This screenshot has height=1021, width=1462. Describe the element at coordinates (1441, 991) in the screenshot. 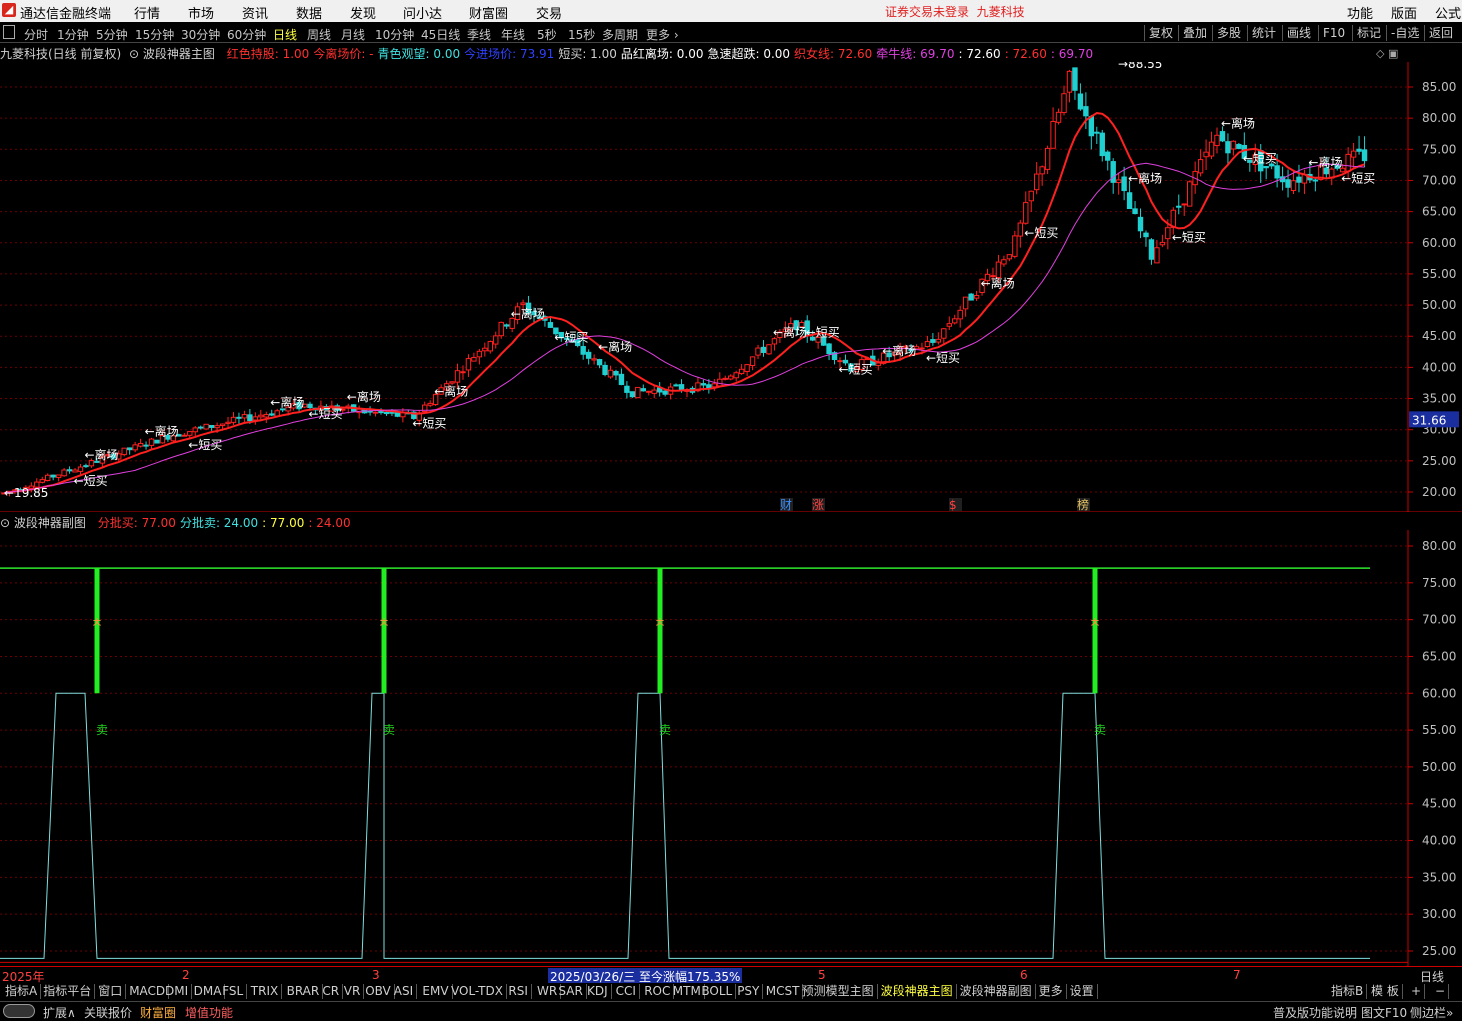

I see `tab-right-3: −` at that location.